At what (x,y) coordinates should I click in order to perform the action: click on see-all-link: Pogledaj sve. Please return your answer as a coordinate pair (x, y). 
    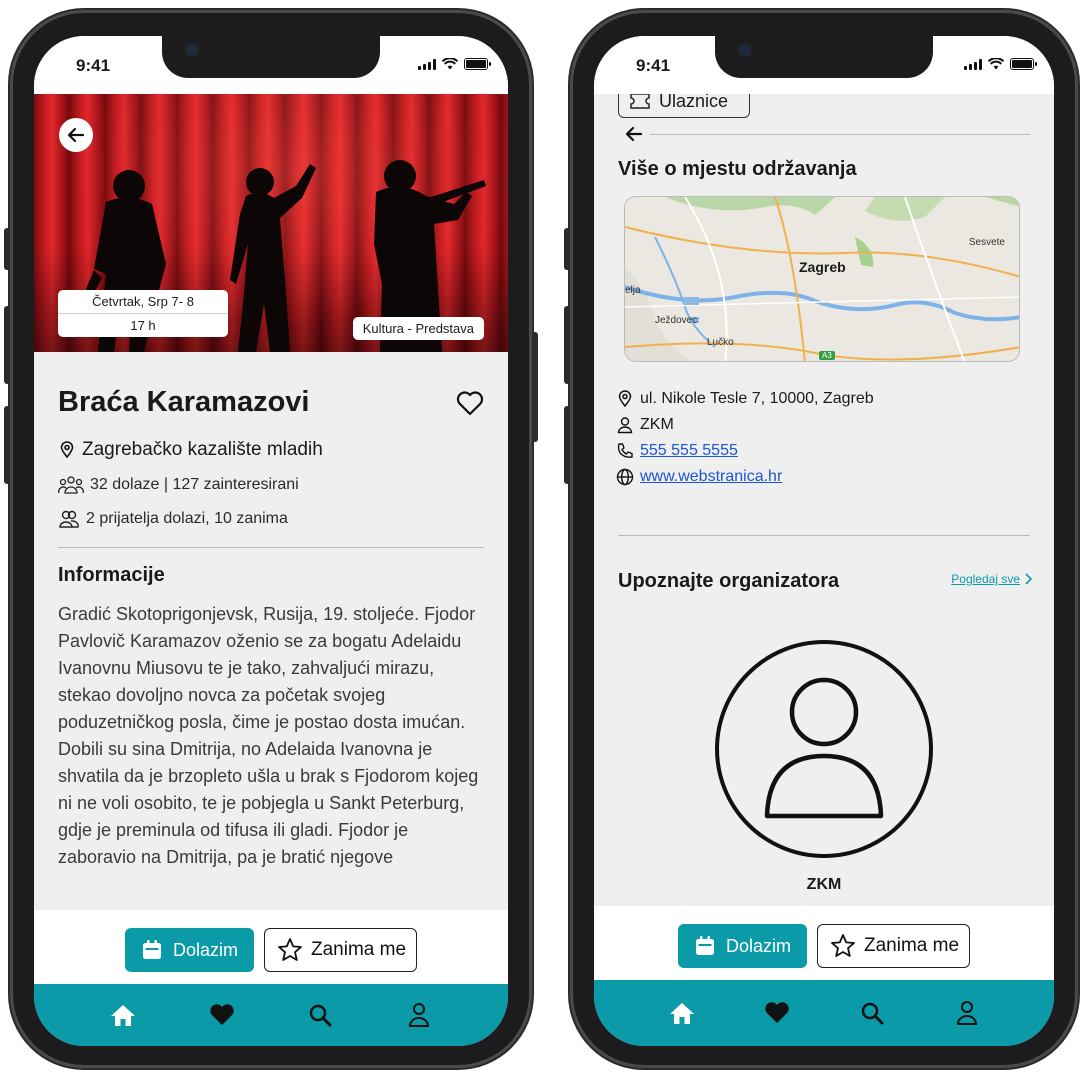
    Looking at the image, I should click on (991, 579).